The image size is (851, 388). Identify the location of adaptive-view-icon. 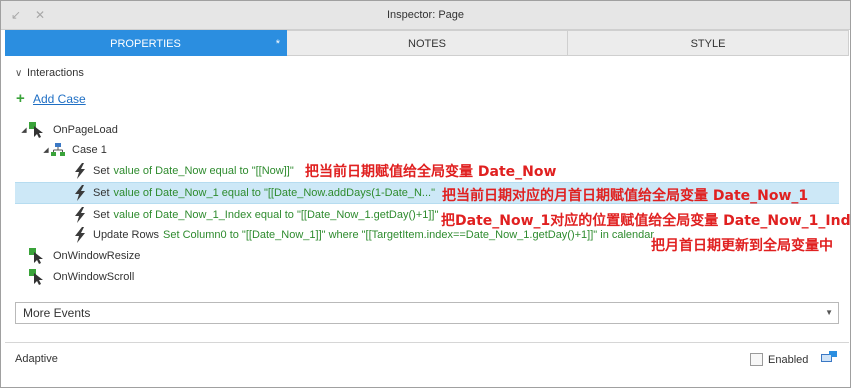
(829, 358).